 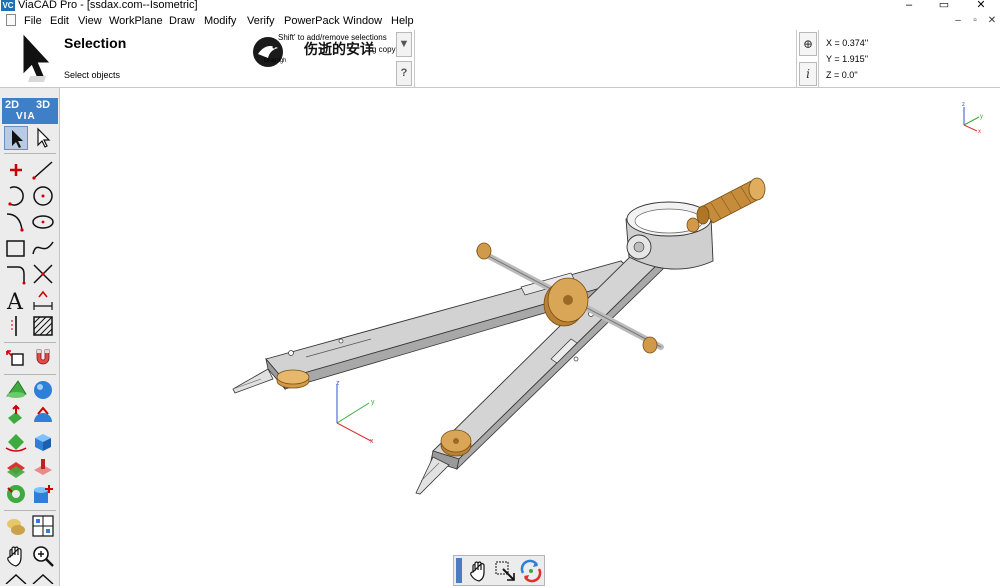 What do you see at coordinates (981, 117) in the screenshot?
I see `svg-text: y` at bounding box center [981, 117].